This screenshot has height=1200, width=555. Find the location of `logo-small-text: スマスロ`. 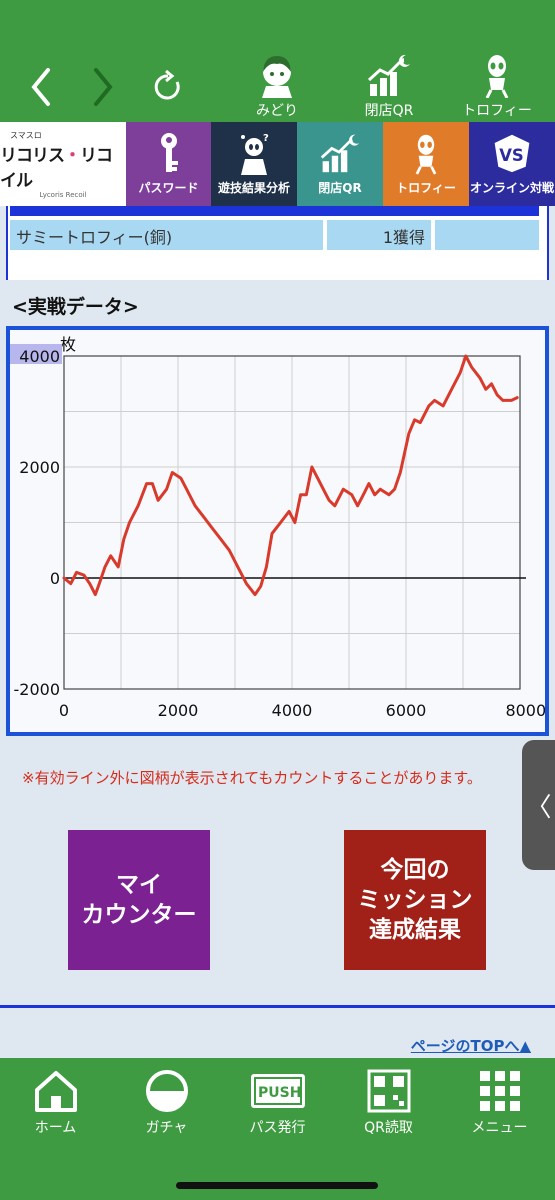

logo-small-text: スマスロ is located at coordinates (26, 135).